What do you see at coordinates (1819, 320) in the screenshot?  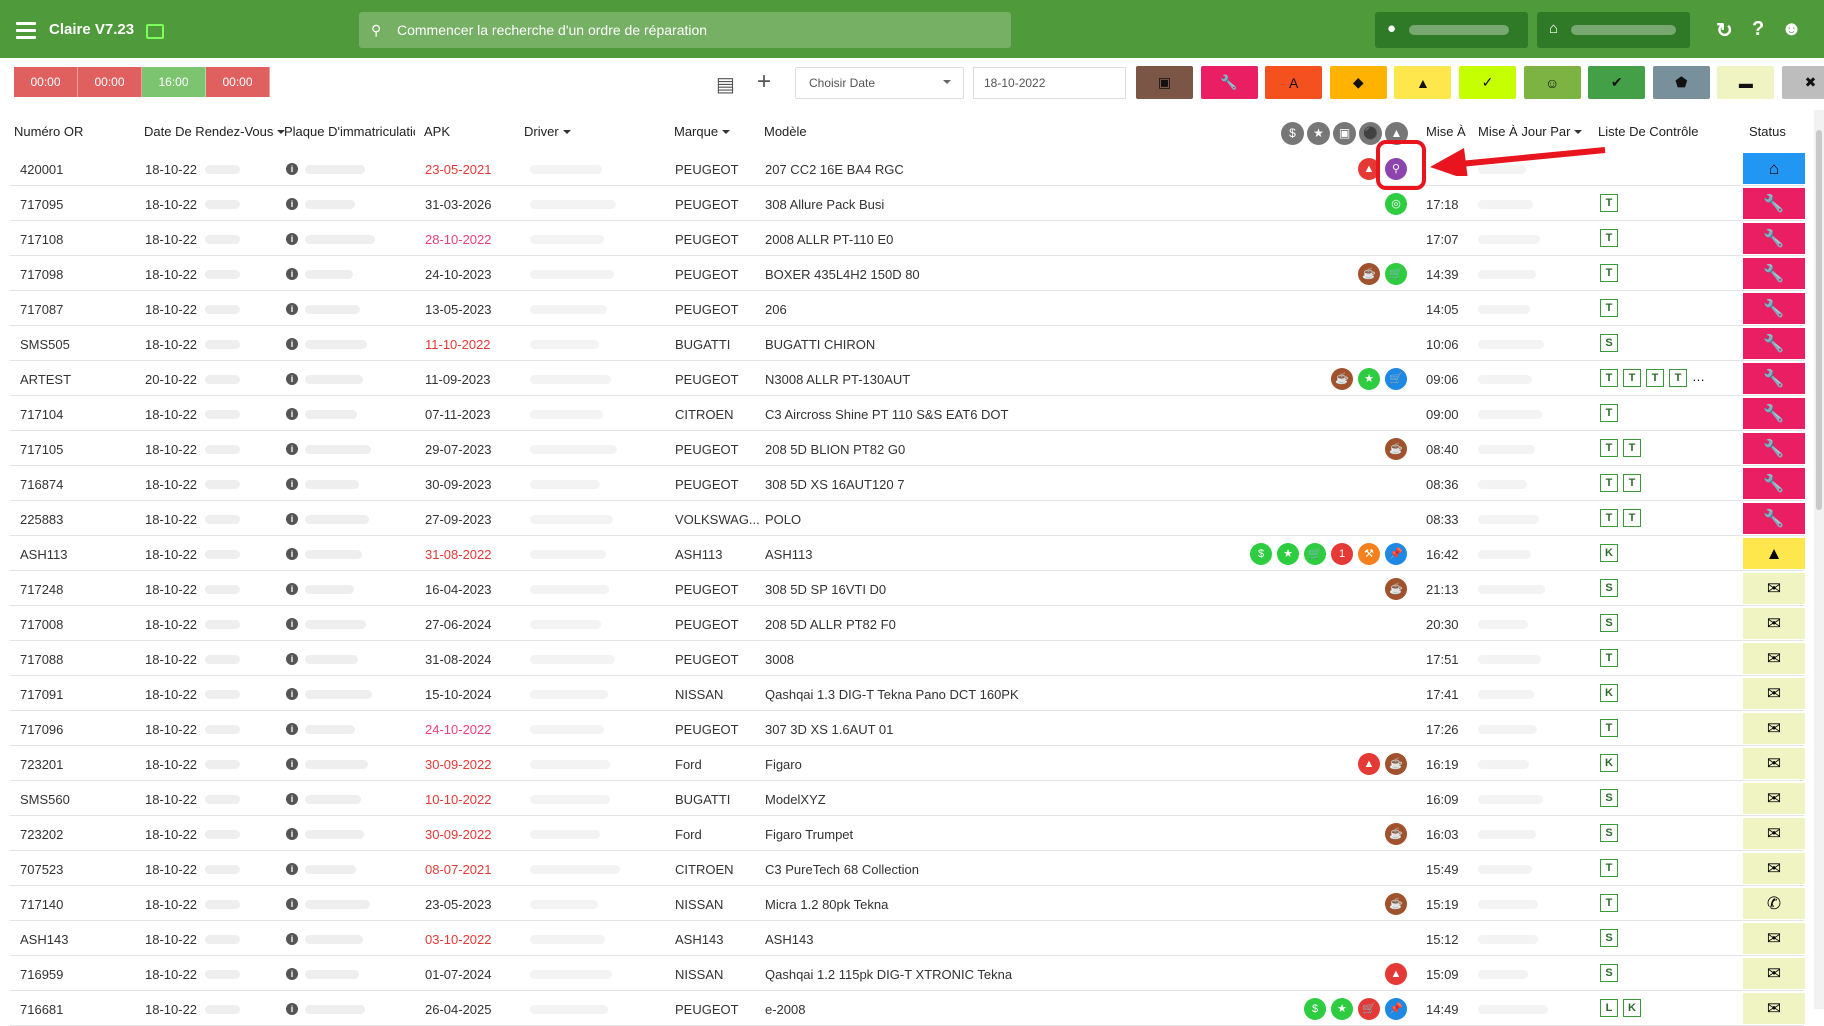 I see `scrollbar-thumb` at bounding box center [1819, 320].